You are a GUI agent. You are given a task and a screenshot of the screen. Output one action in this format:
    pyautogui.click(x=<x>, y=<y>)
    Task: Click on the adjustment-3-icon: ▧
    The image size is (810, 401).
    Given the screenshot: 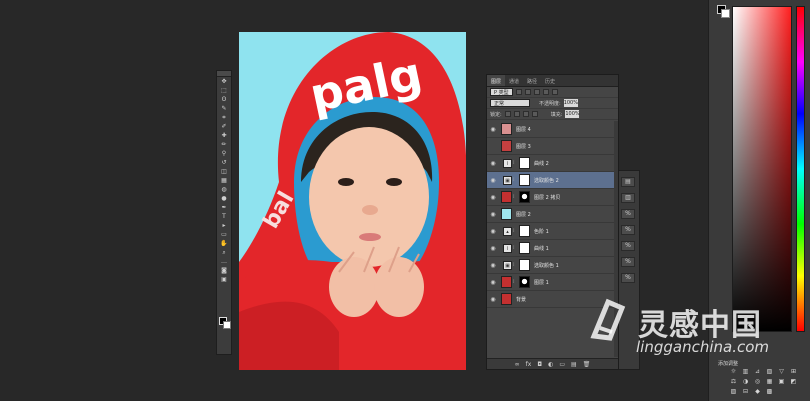 What is the action you would take?
    pyautogui.click(x=769, y=371)
    